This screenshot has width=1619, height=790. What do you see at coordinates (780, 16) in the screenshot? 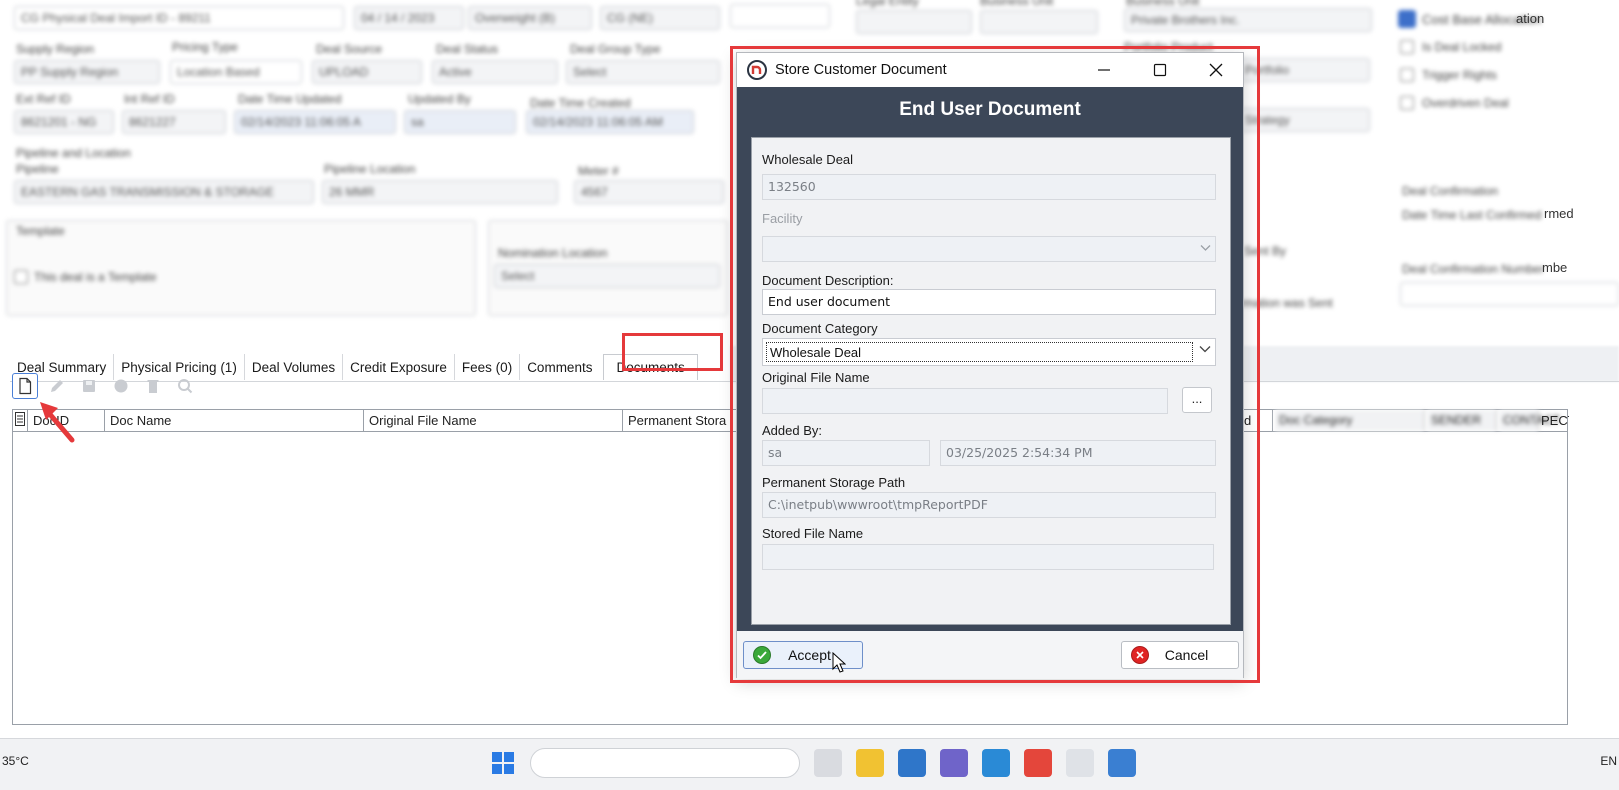
I see `bg-empty-field` at bounding box center [780, 16].